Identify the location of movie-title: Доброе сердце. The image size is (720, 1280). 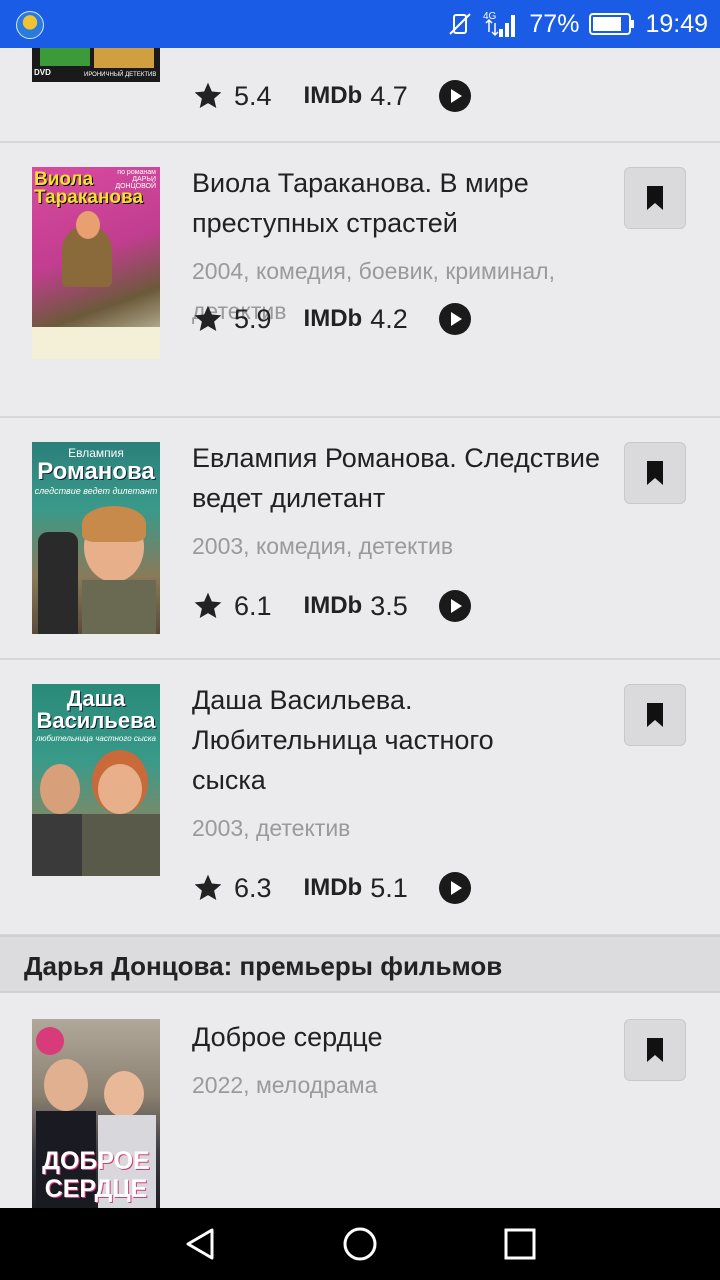
(392, 1037).